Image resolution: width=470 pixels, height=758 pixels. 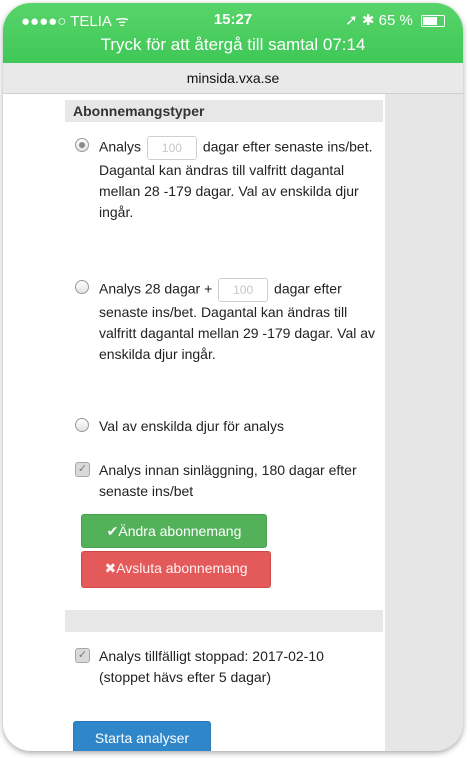 I want to click on option-analys-days-pre: Analys, so click(x=120, y=146).